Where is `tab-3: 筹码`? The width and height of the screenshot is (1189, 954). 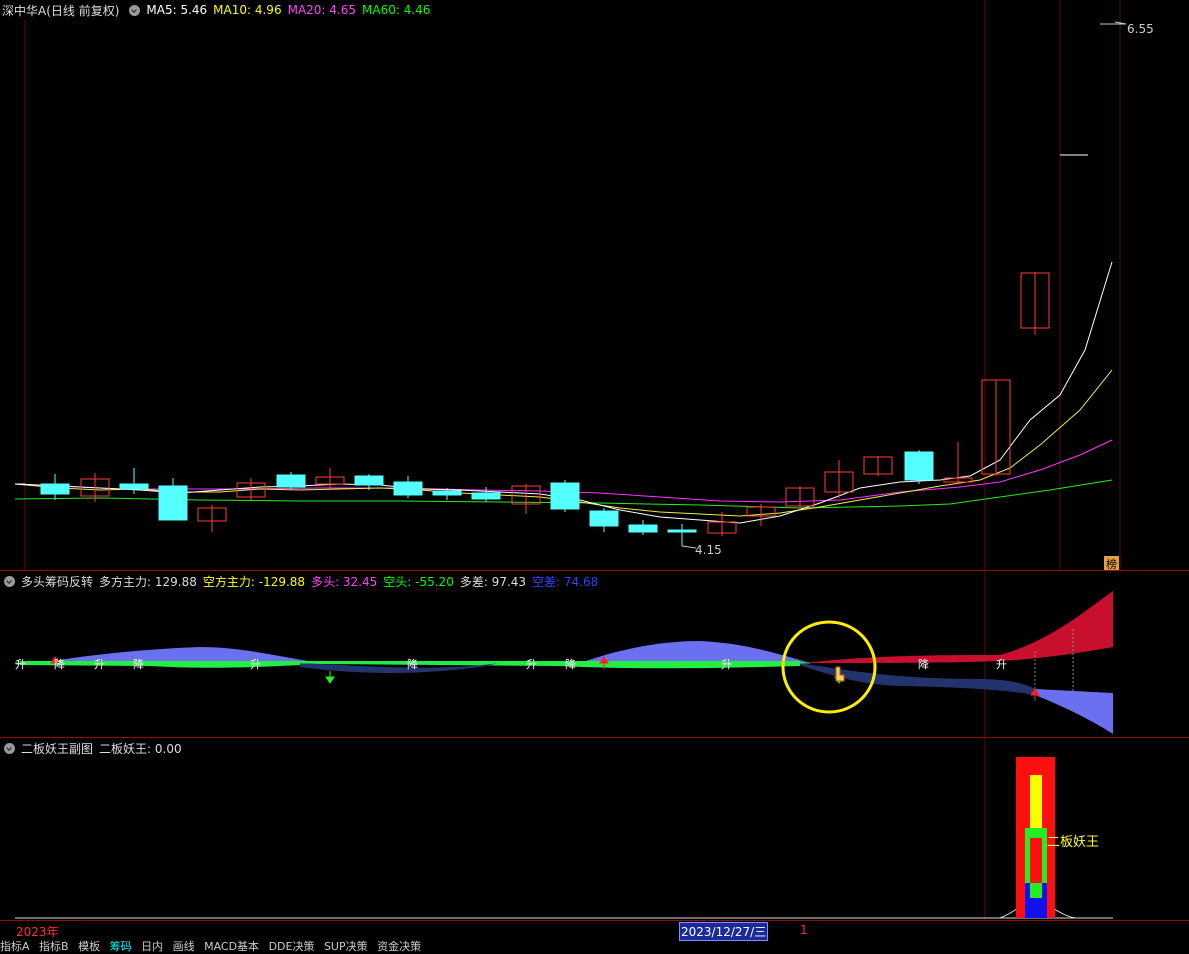
tab-3: 筹码 is located at coordinates (121, 946).